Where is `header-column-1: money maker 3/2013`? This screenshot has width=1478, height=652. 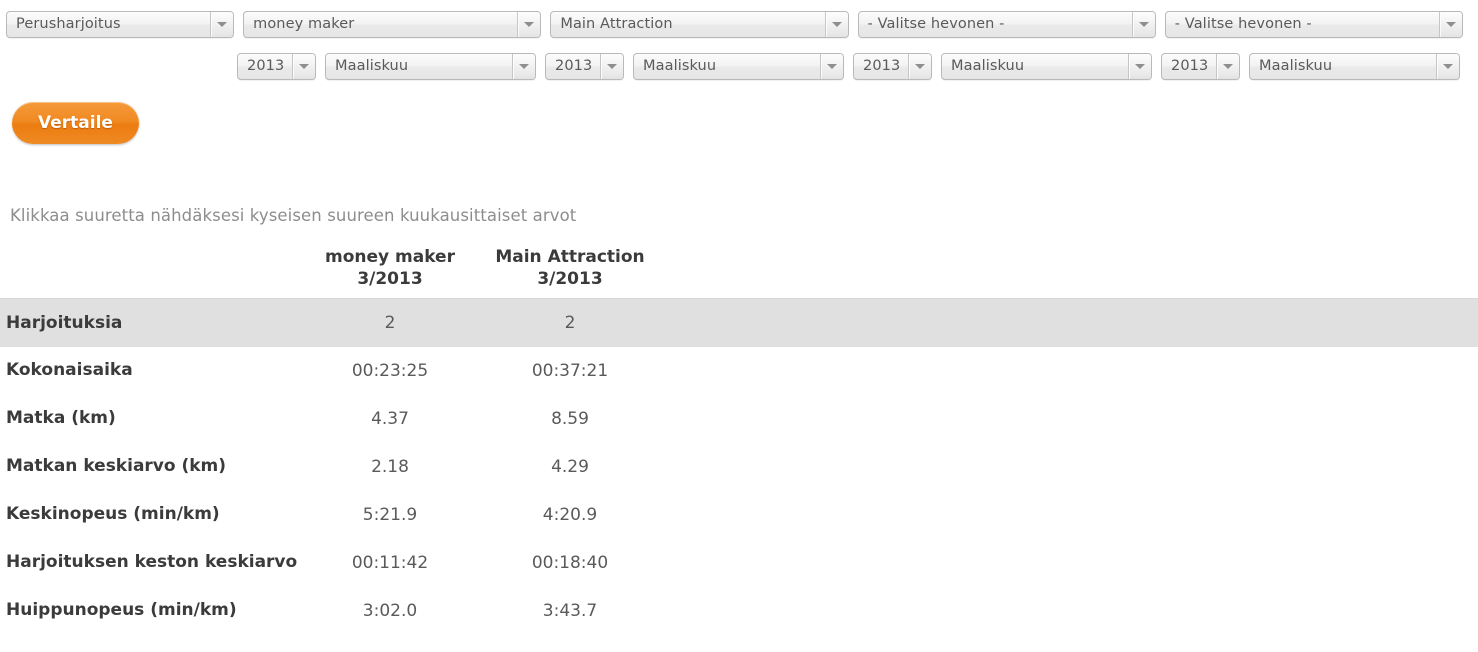
header-column-1: money maker 3/2013 is located at coordinates (390, 273).